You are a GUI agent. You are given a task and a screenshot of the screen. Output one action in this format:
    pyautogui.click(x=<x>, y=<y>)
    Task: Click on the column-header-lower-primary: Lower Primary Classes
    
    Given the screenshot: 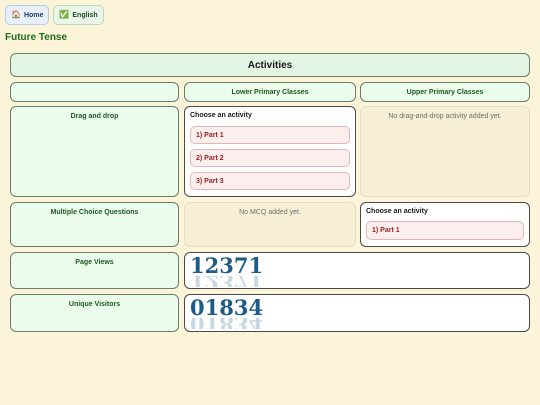 What is the action you would take?
    pyautogui.click(x=270, y=92)
    